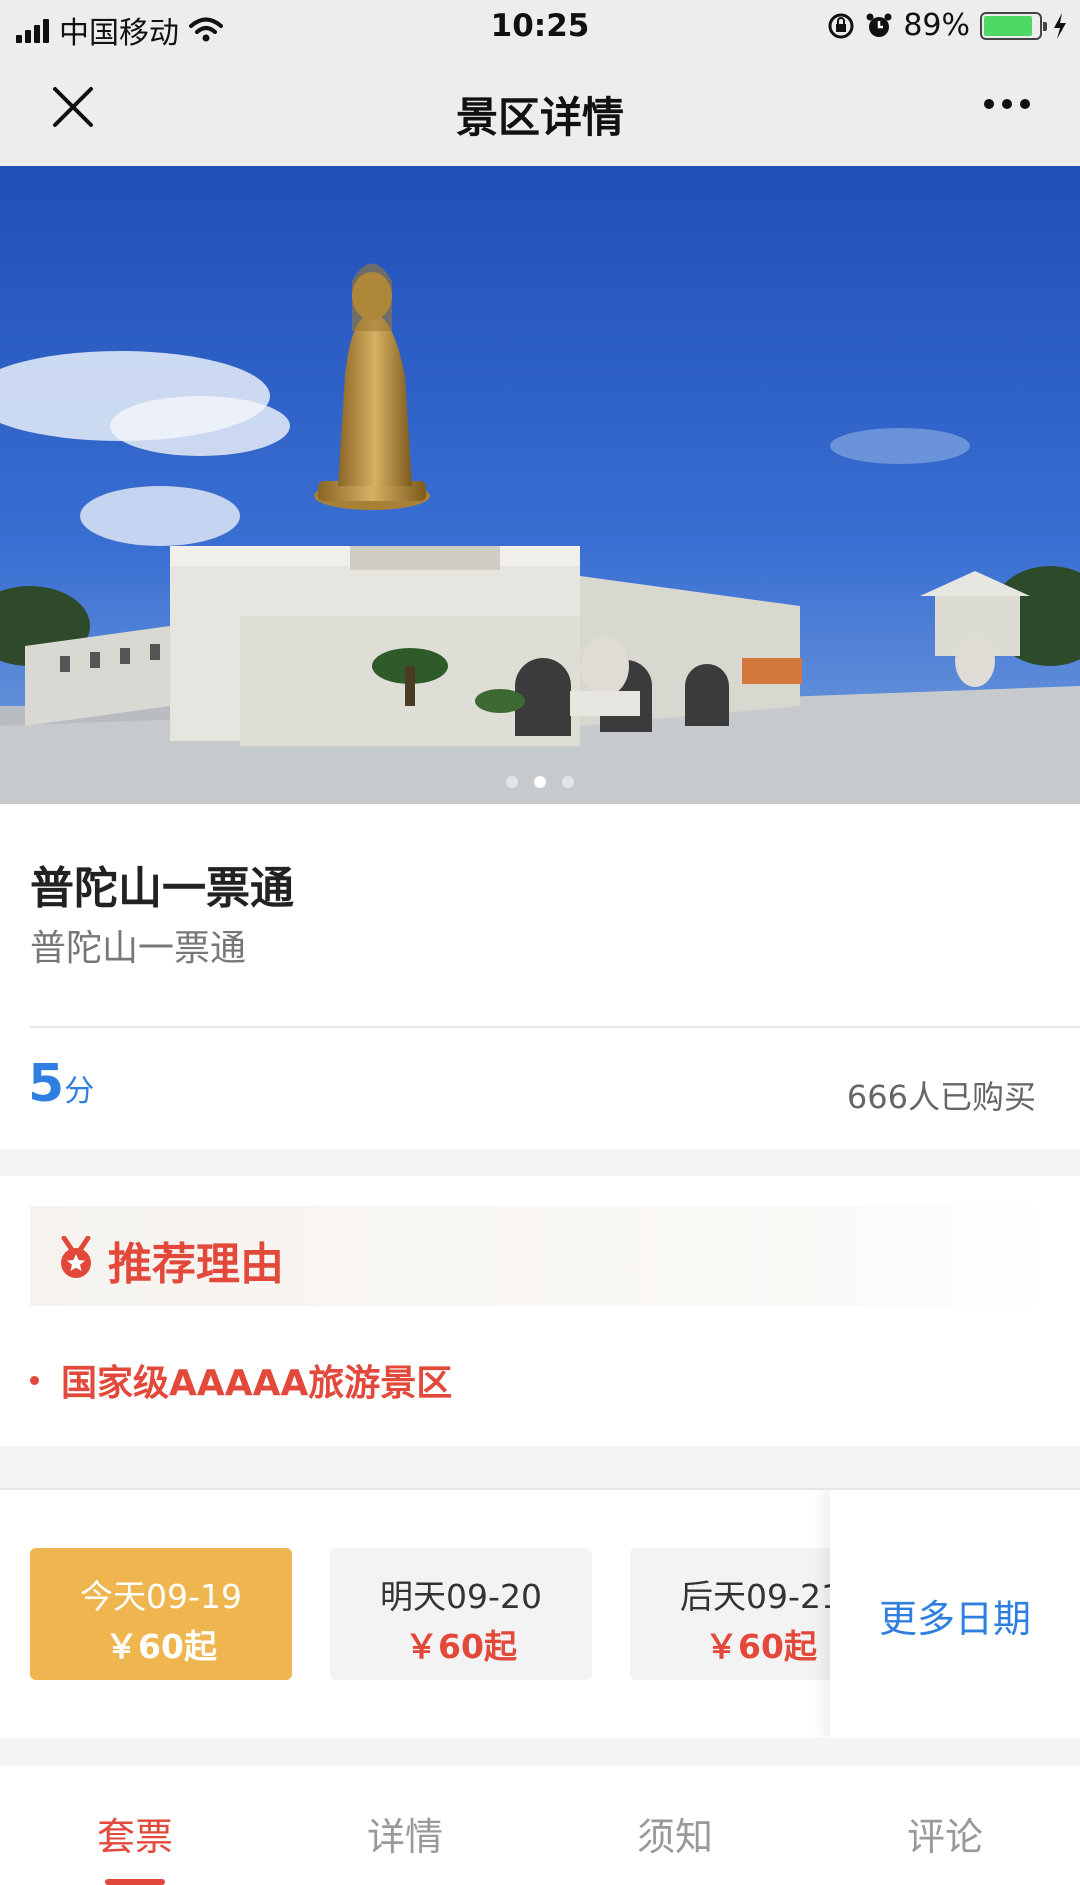 This screenshot has height=1885, width=1080. What do you see at coordinates (1013, 25) in the screenshot?
I see `battery-icon` at bounding box center [1013, 25].